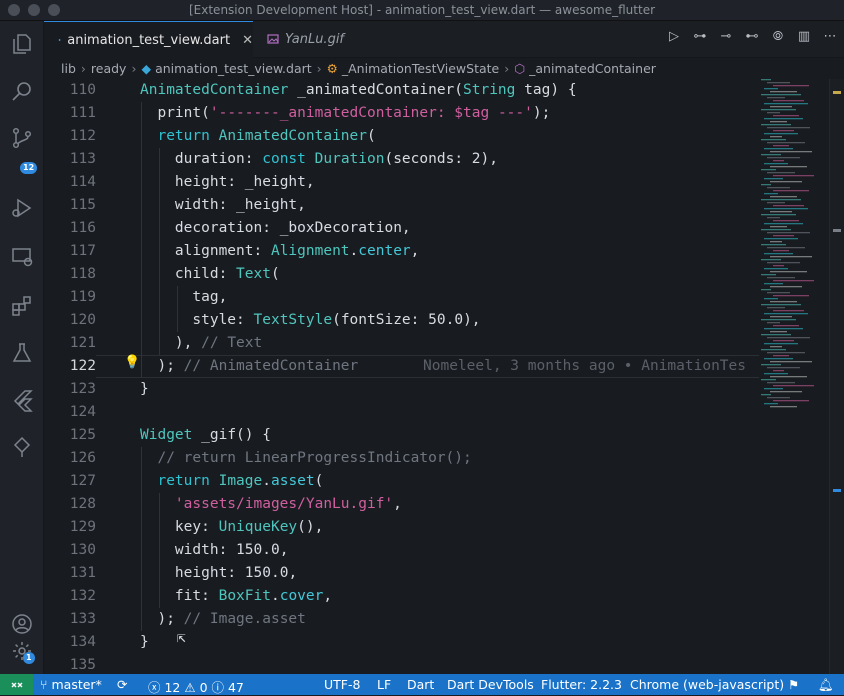 The height and width of the screenshot is (696, 844). What do you see at coordinates (71, 684) in the screenshot?
I see `branch-indicator: ⑂ master*` at bounding box center [71, 684].